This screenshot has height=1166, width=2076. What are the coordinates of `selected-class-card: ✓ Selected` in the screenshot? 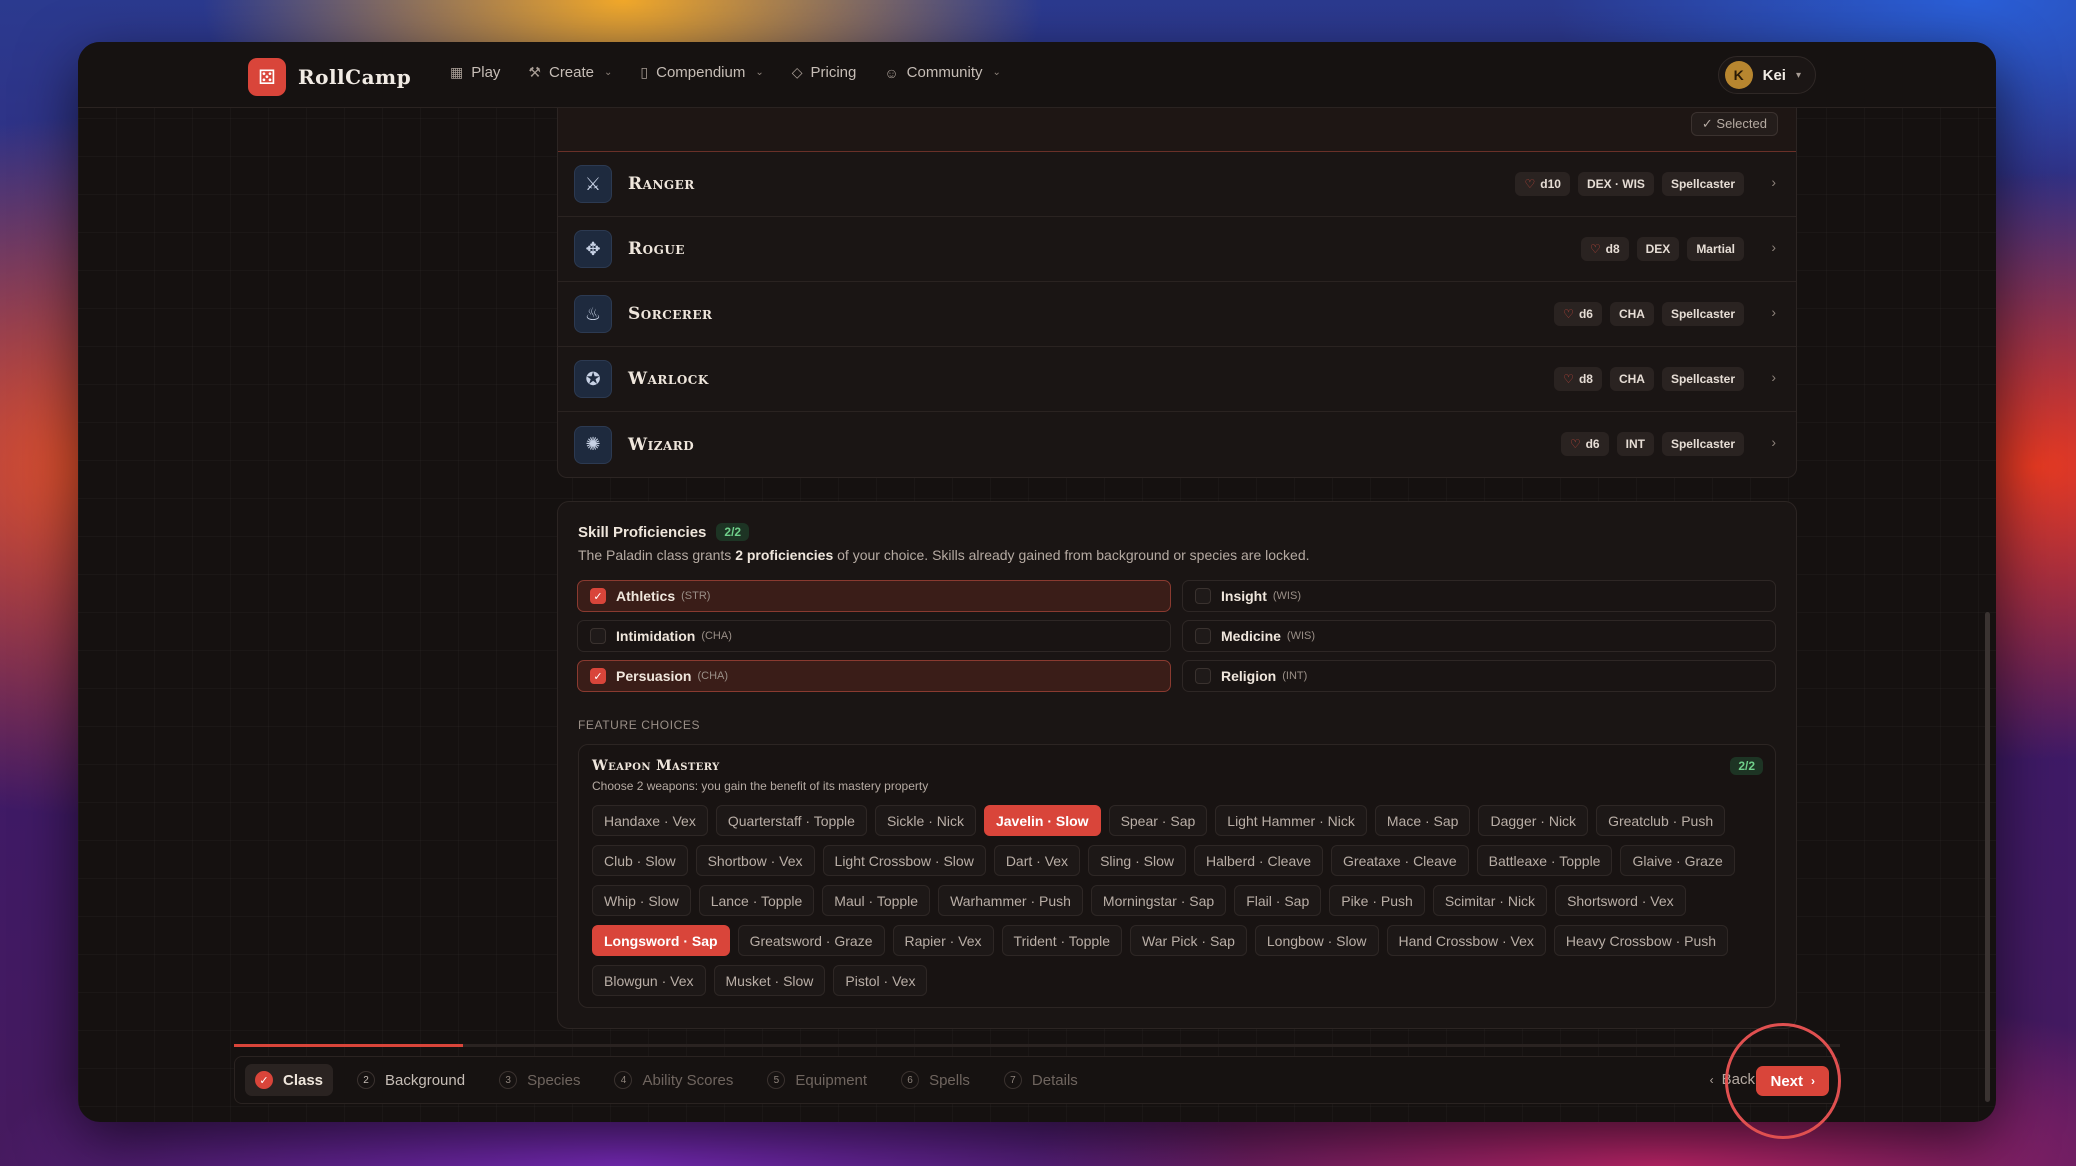 It's located at (1177, 130).